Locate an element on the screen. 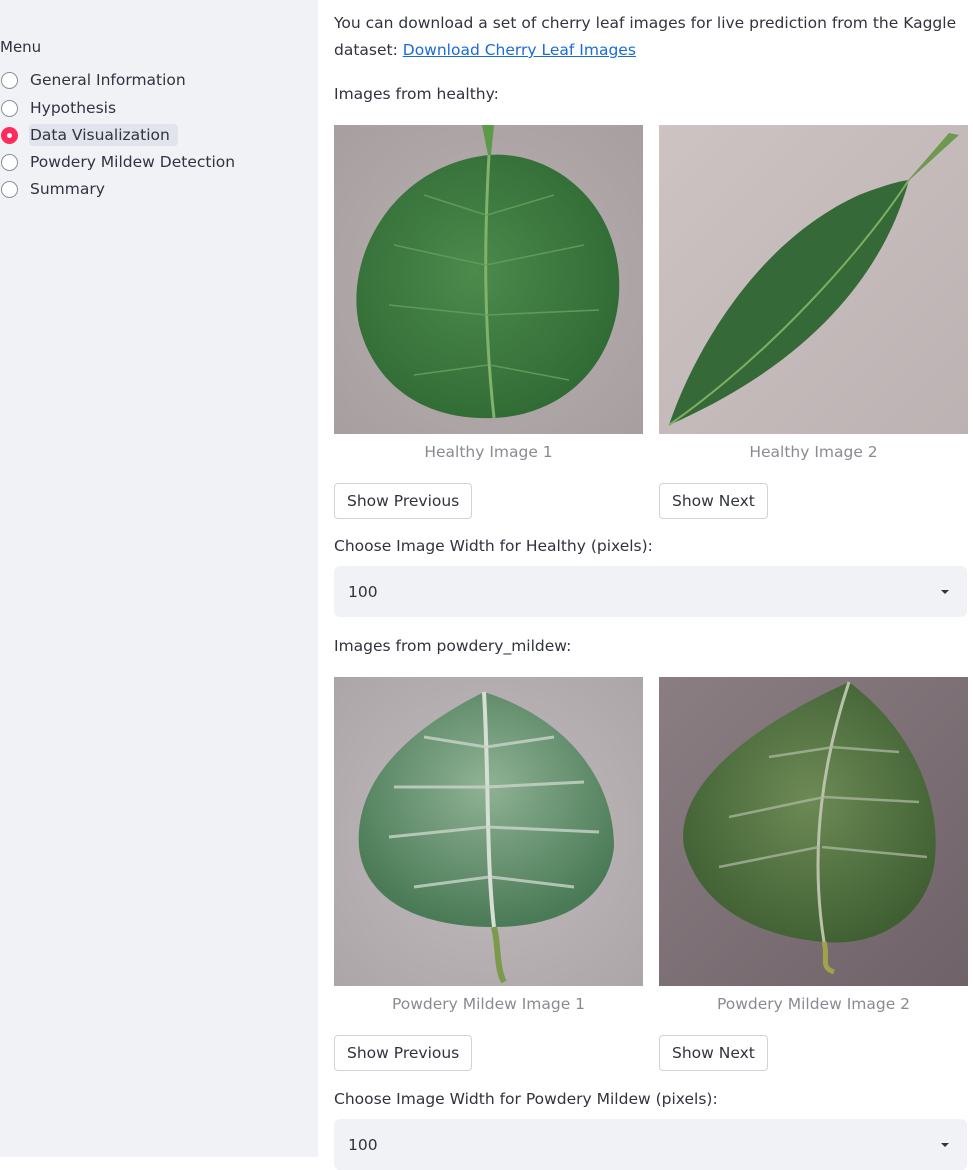 This screenshot has width=973, height=1170. healthy-width-select: 100 is located at coordinates (650, 591).